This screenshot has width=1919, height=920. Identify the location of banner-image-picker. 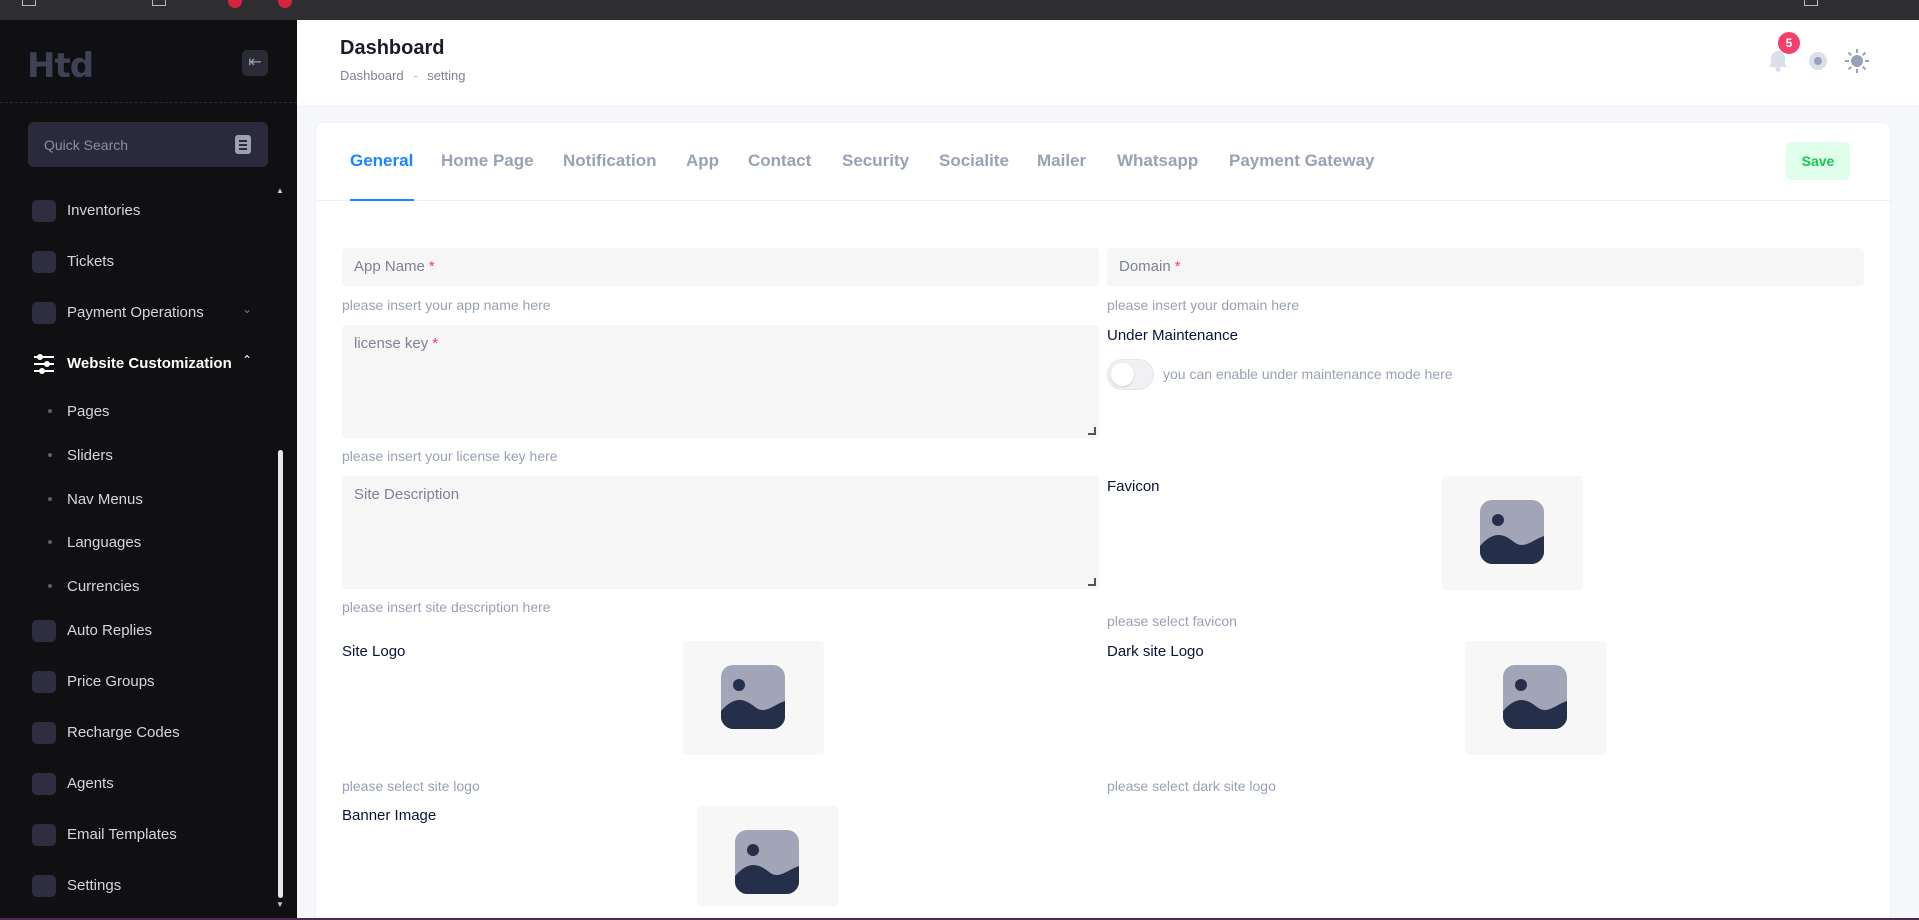
(767, 856).